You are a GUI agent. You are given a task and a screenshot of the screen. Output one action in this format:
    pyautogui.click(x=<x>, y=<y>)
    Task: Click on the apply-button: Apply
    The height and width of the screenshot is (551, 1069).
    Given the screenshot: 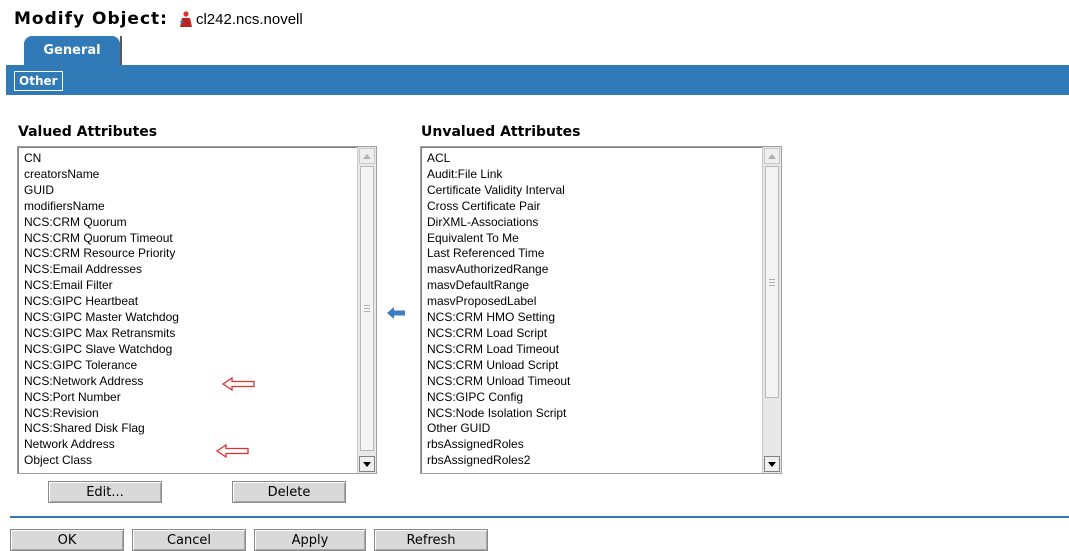 What is the action you would take?
    pyautogui.click(x=310, y=540)
    